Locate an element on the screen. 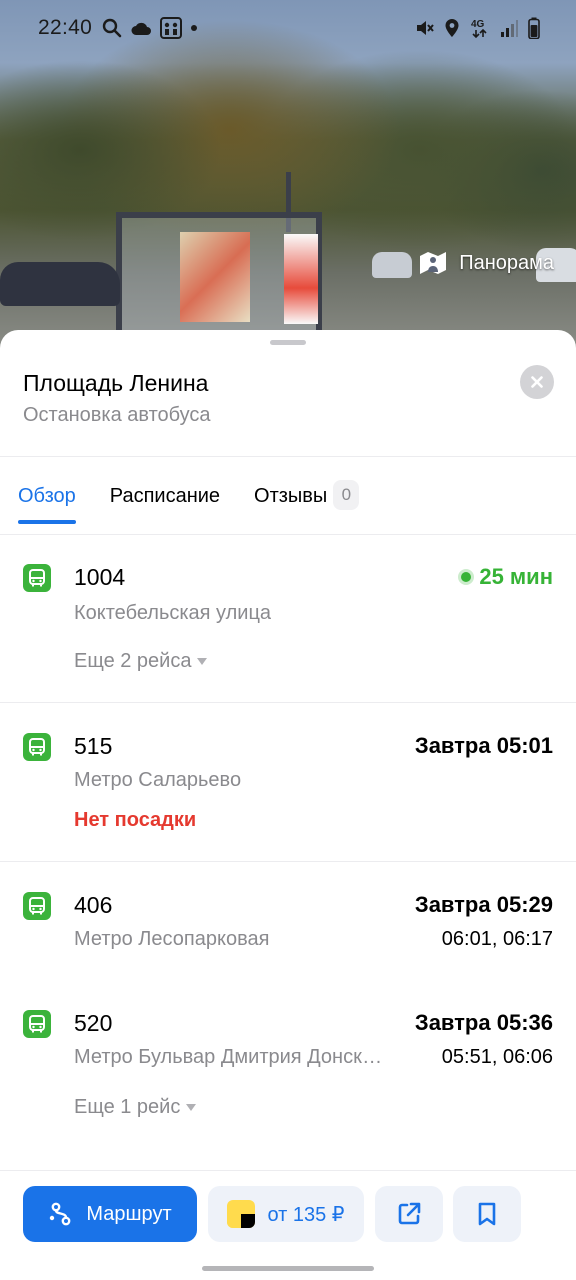 The width and height of the screenshot is (576, 1280). photo-poster is located at coordinates (215, 277).